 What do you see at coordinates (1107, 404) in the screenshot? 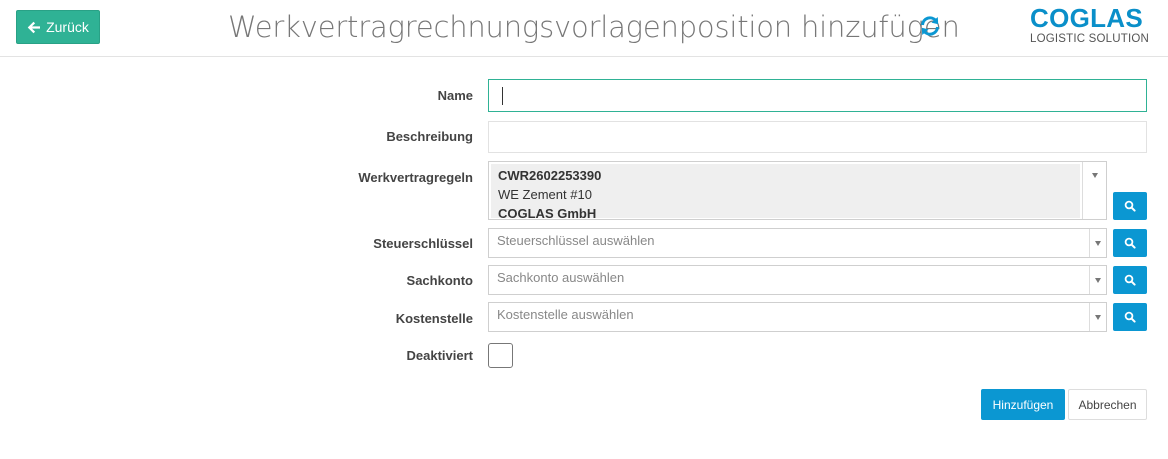
I see `cancel-button: Abbrechen` at bounding box center [1107, 404].